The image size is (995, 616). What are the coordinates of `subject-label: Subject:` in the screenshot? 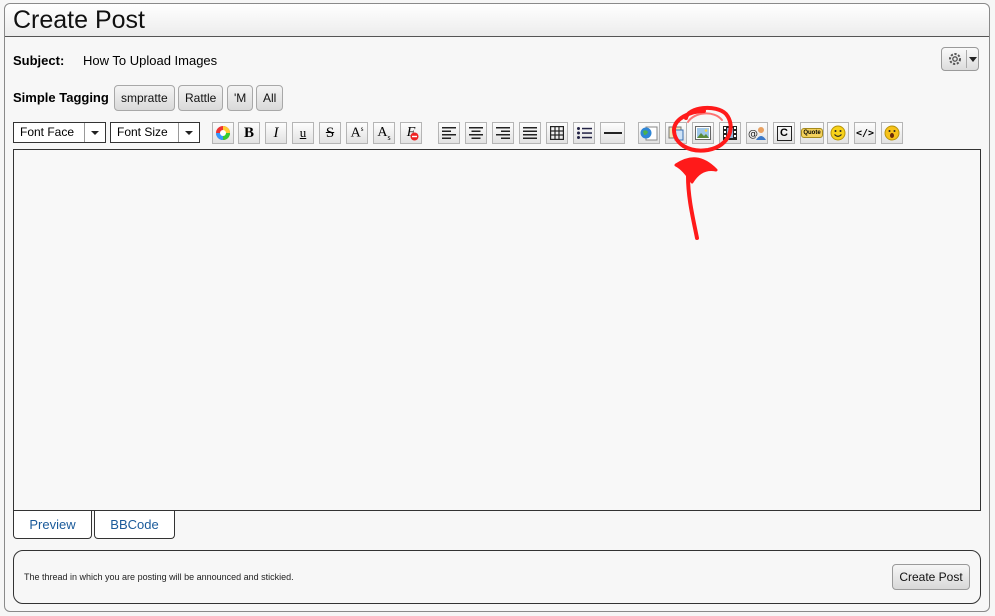 It's located at (39, 60).